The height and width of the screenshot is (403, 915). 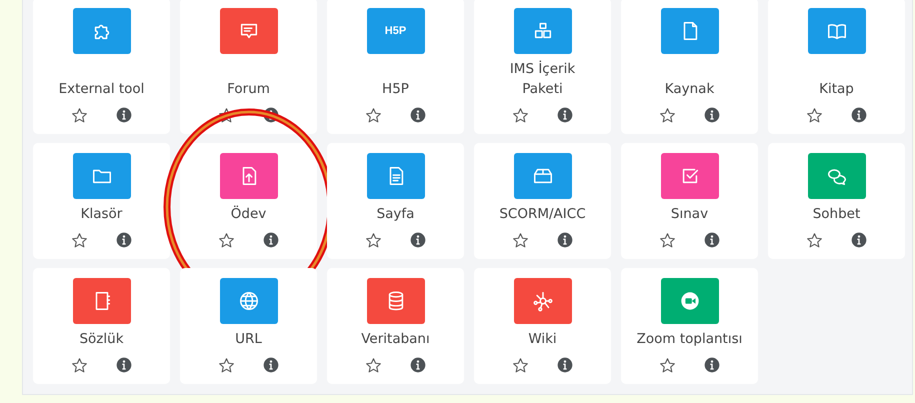 What do you see at coordinates (248, 214) in the screenshot?
I see `activity-name: Ödev` at bounding box center [248, 214].